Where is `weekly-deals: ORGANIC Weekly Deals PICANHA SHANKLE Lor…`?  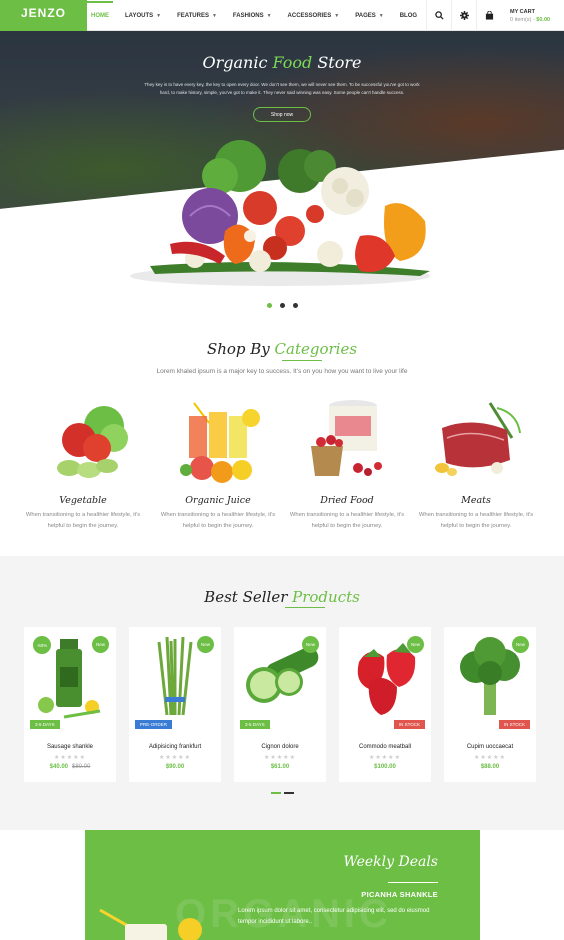
weekly-deals: ORGANIC Weekly Deals PICANHA SHANKLE Lor… is located at coordinates (282, 885).